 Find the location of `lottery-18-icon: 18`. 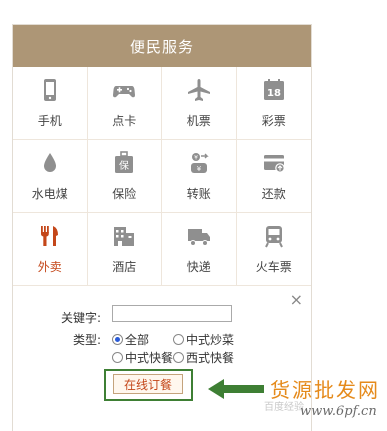

lottery-18-icon: 18 is located at coordinates (273, 89).